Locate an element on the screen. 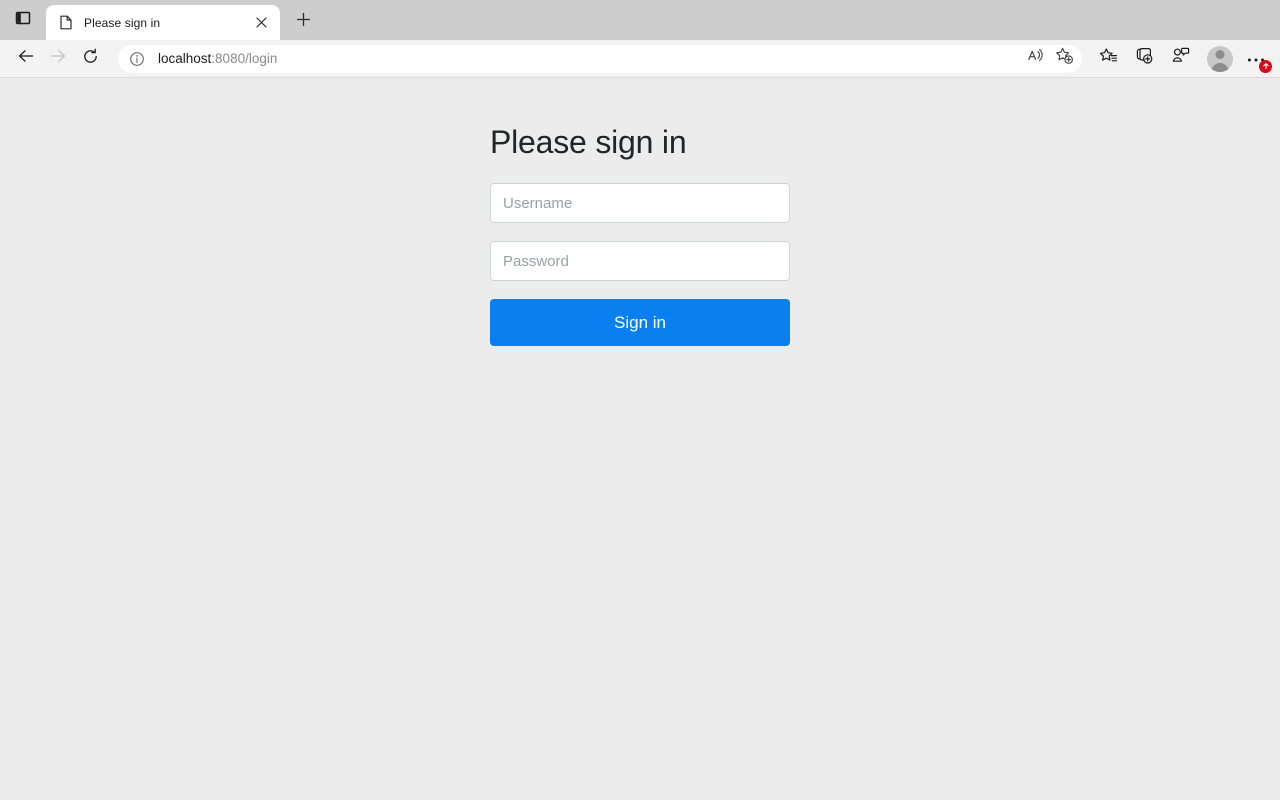 The width and height of the screenshot is (1280, 800). page-icon is located at coordinates (66, 23).